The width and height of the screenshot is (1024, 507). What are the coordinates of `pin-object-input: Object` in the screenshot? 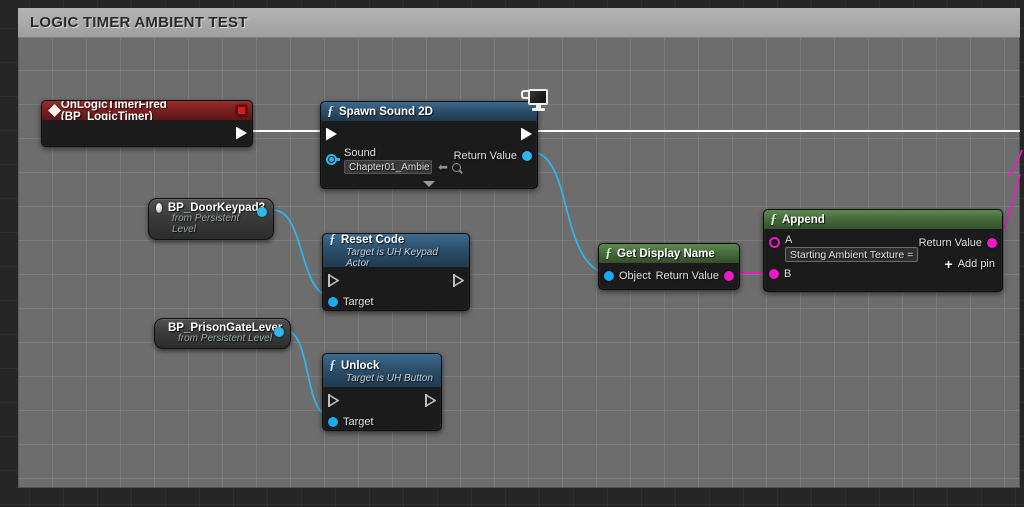 It's located at (627, 276).